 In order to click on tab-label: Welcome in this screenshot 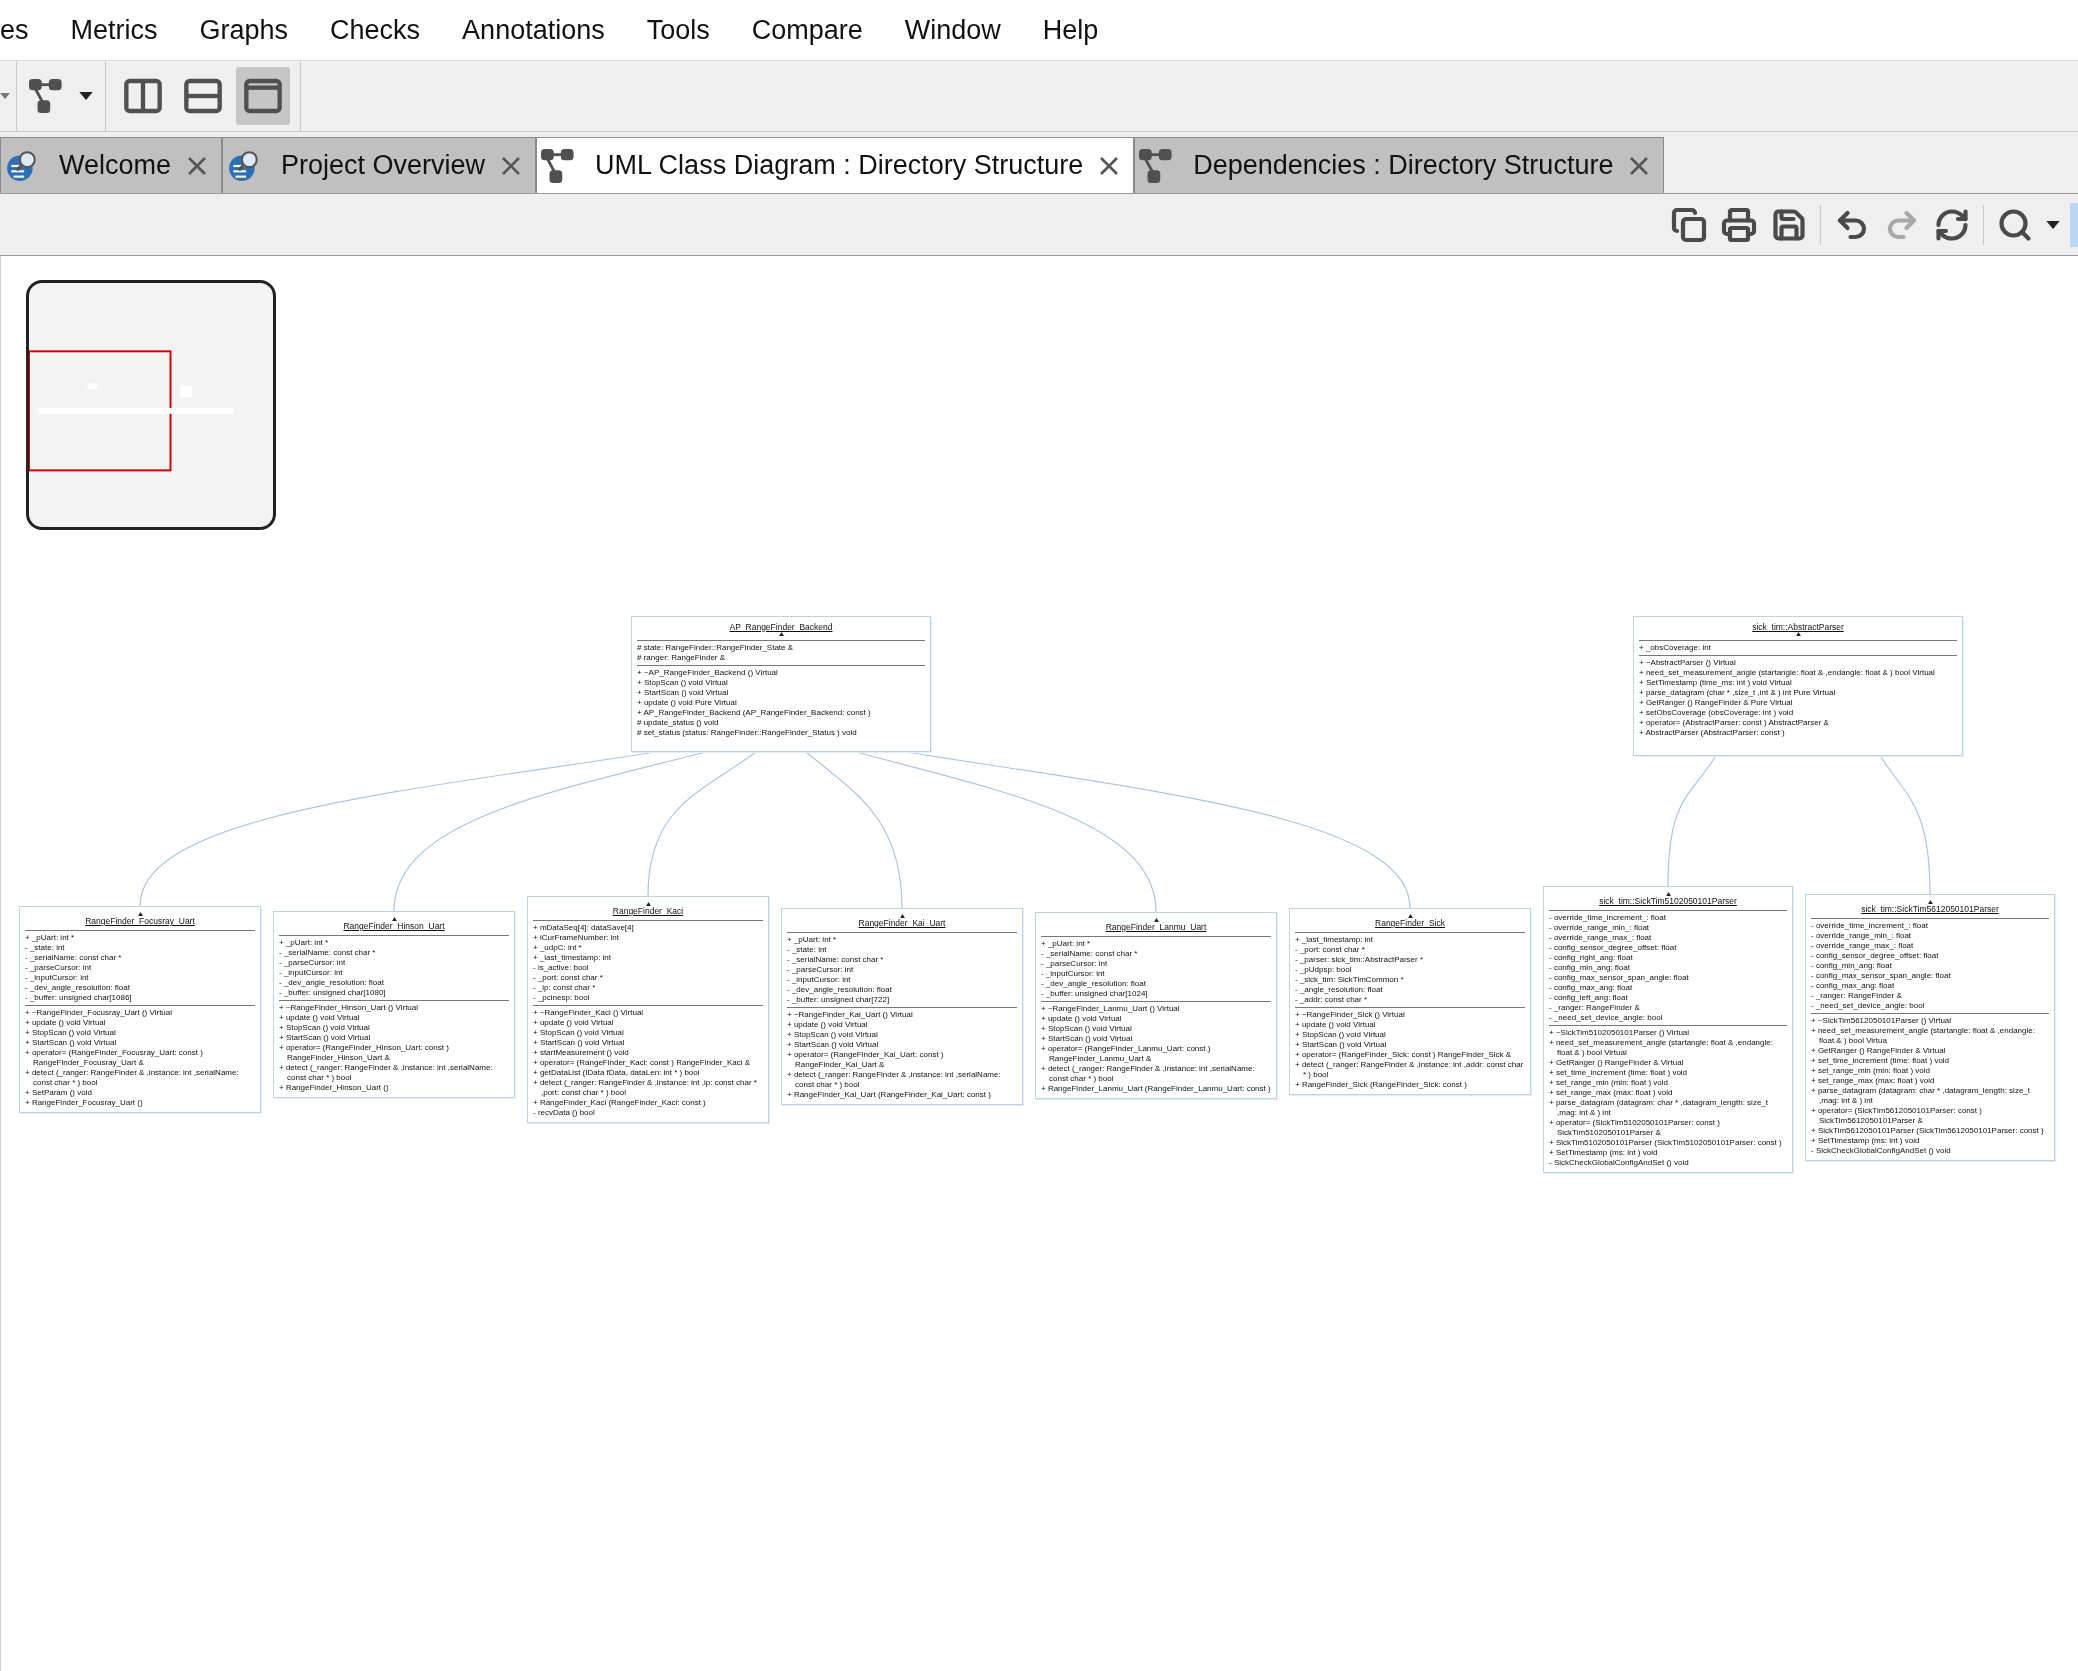, I will do `click(115, 166)`.